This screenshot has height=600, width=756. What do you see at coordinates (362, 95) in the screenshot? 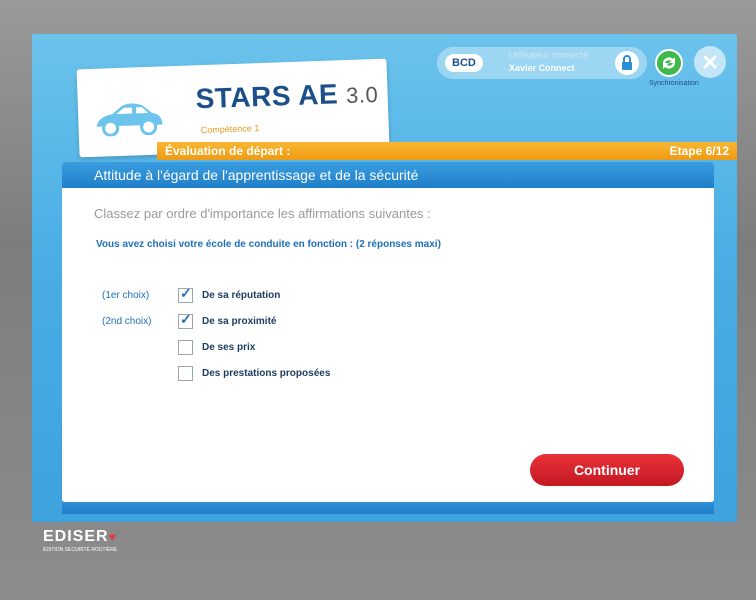
I see `app-version: 3.0` at bounding box center [362, 95].